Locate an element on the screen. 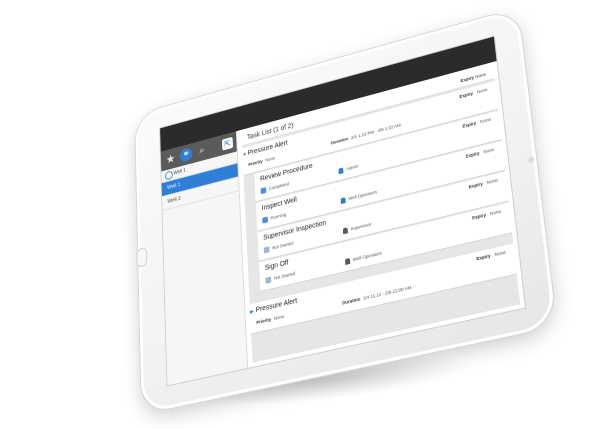  list-expiry-label: Expiry is located at coordinates (467, 79).